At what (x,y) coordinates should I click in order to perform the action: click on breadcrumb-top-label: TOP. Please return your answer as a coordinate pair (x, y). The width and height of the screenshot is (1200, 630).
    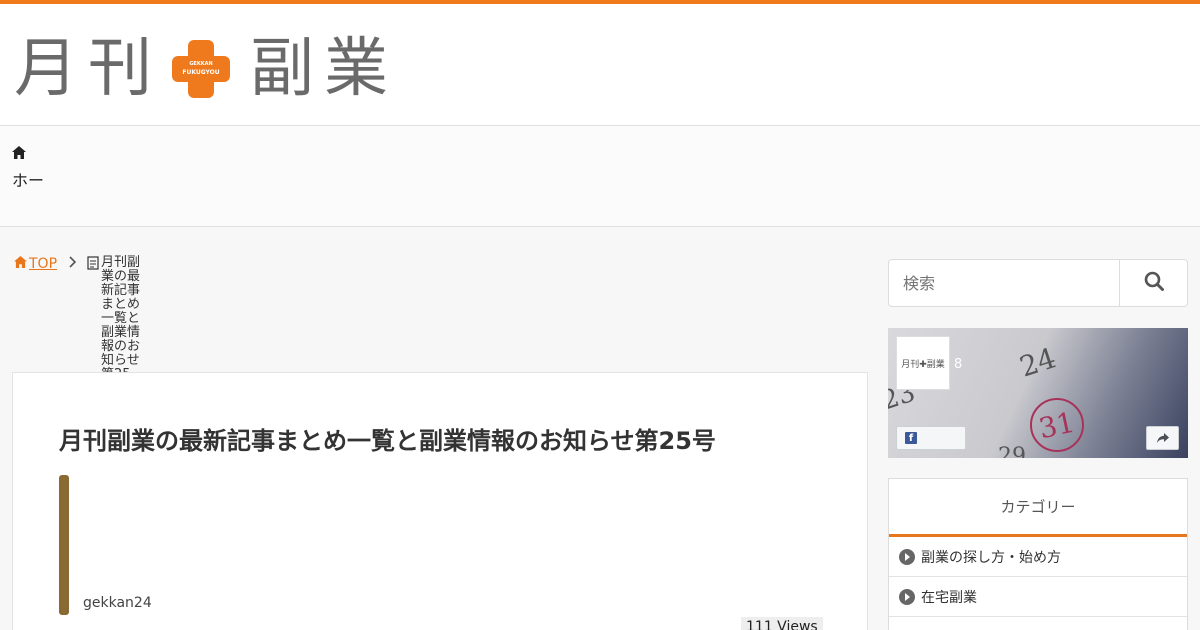
    Looking at the image, I should click on (43, 264).